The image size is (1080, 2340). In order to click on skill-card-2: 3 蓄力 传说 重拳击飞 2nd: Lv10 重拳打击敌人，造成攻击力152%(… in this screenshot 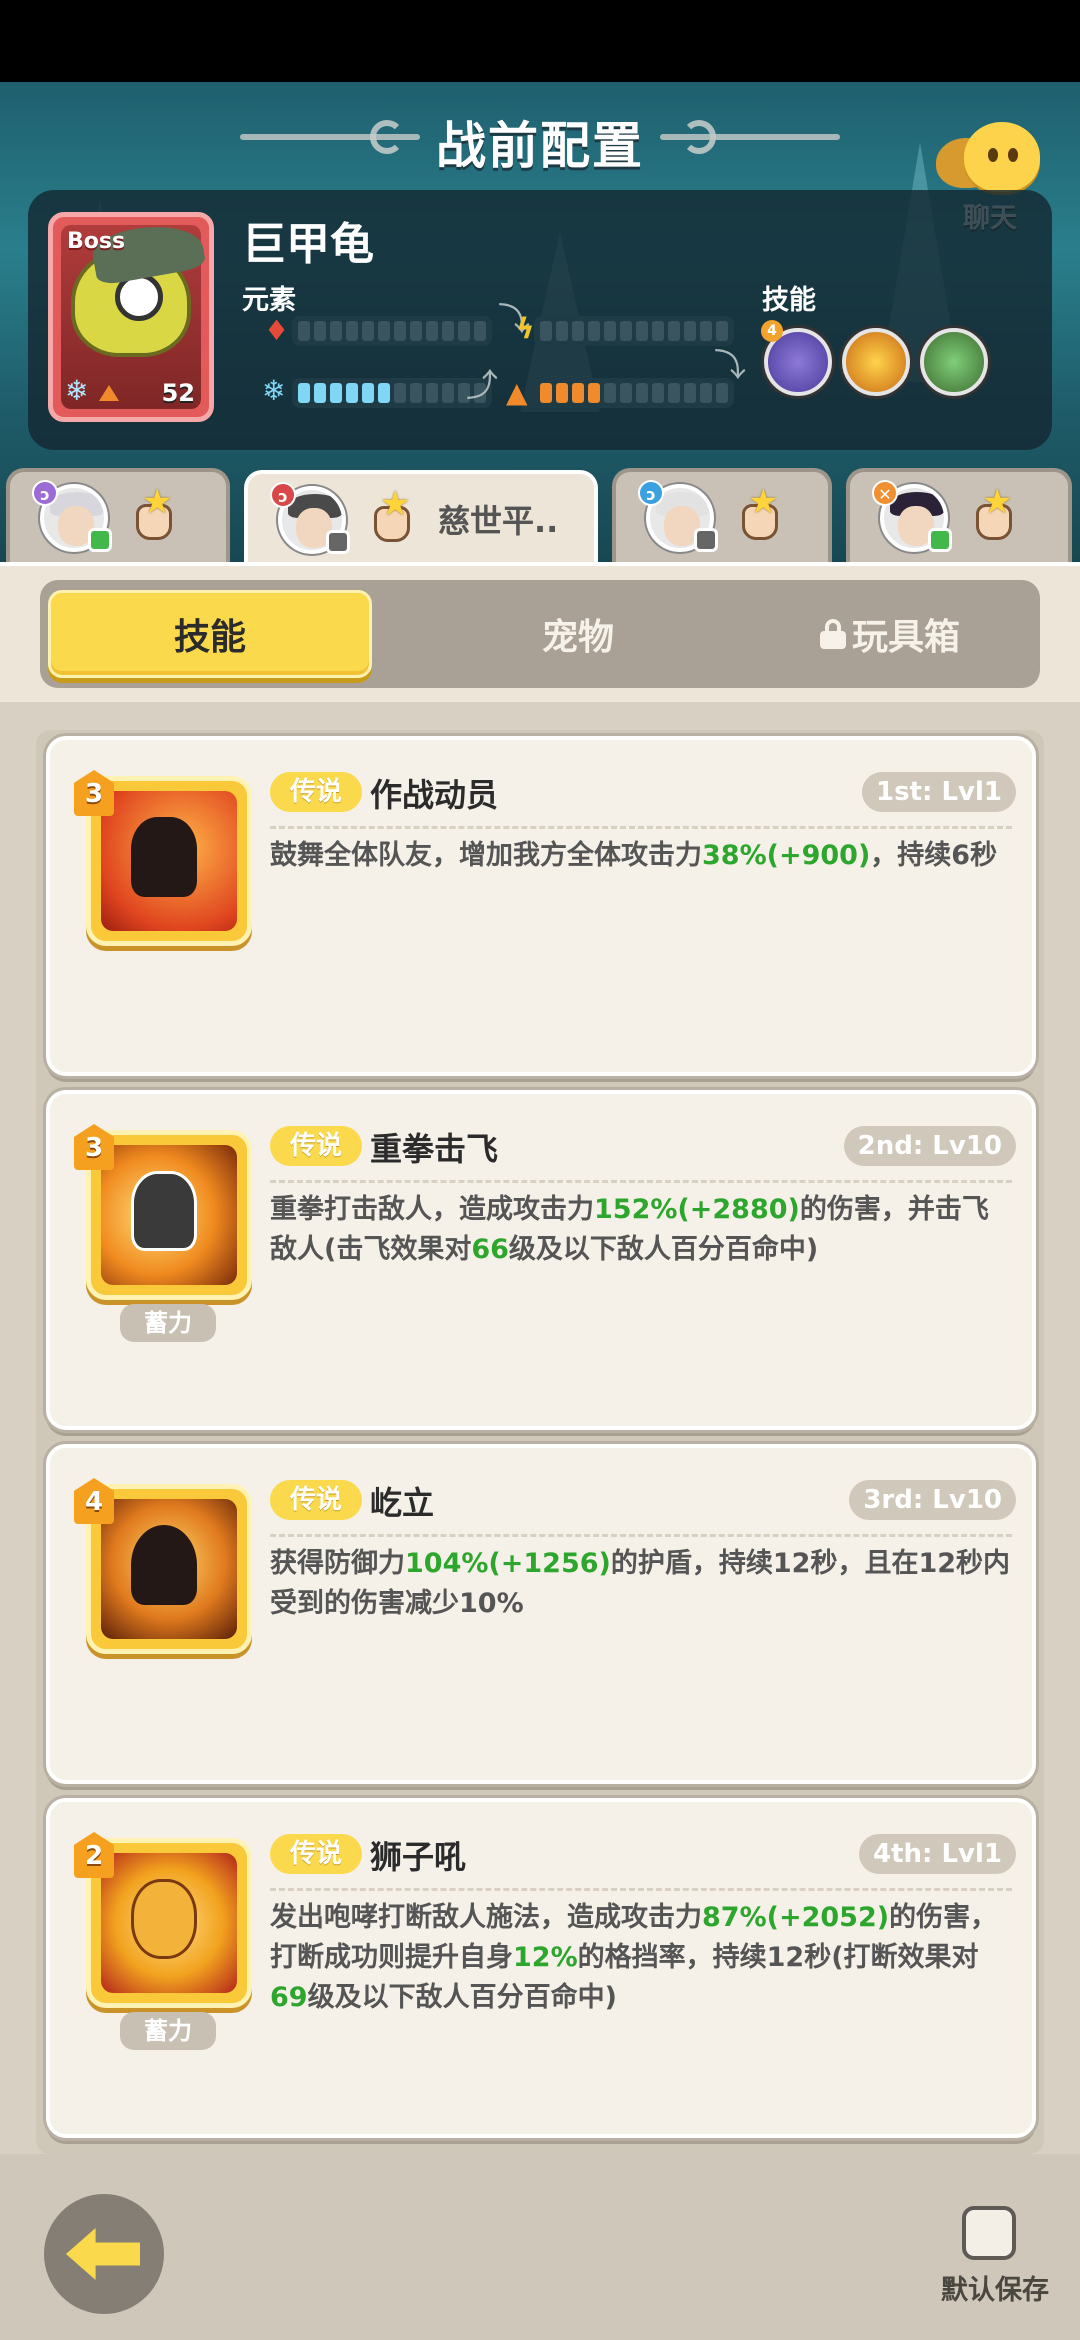, I will do `click(541, 1260)`.